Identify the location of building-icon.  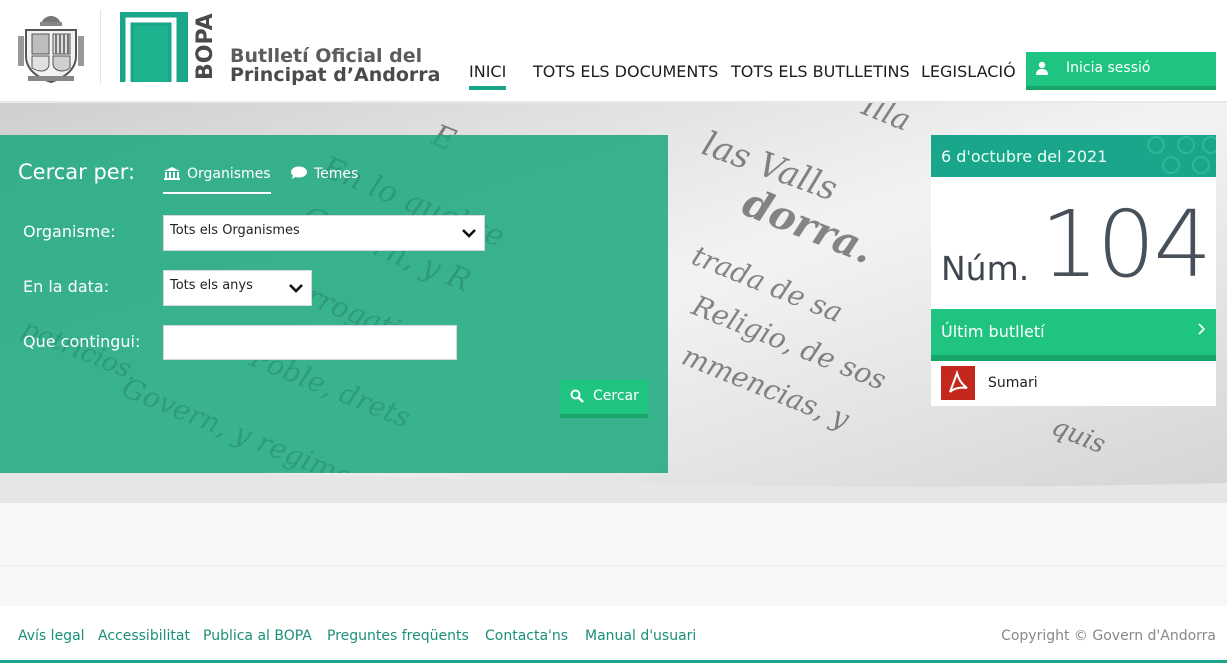
(172, 173).